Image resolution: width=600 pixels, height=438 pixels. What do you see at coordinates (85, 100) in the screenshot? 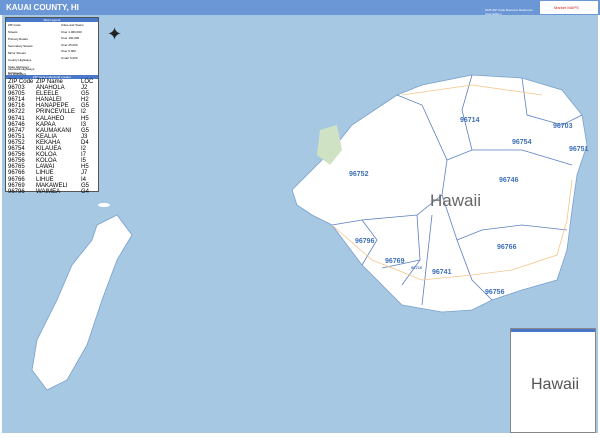
I see `table-cell: H2` at bounding box center [85, 100].